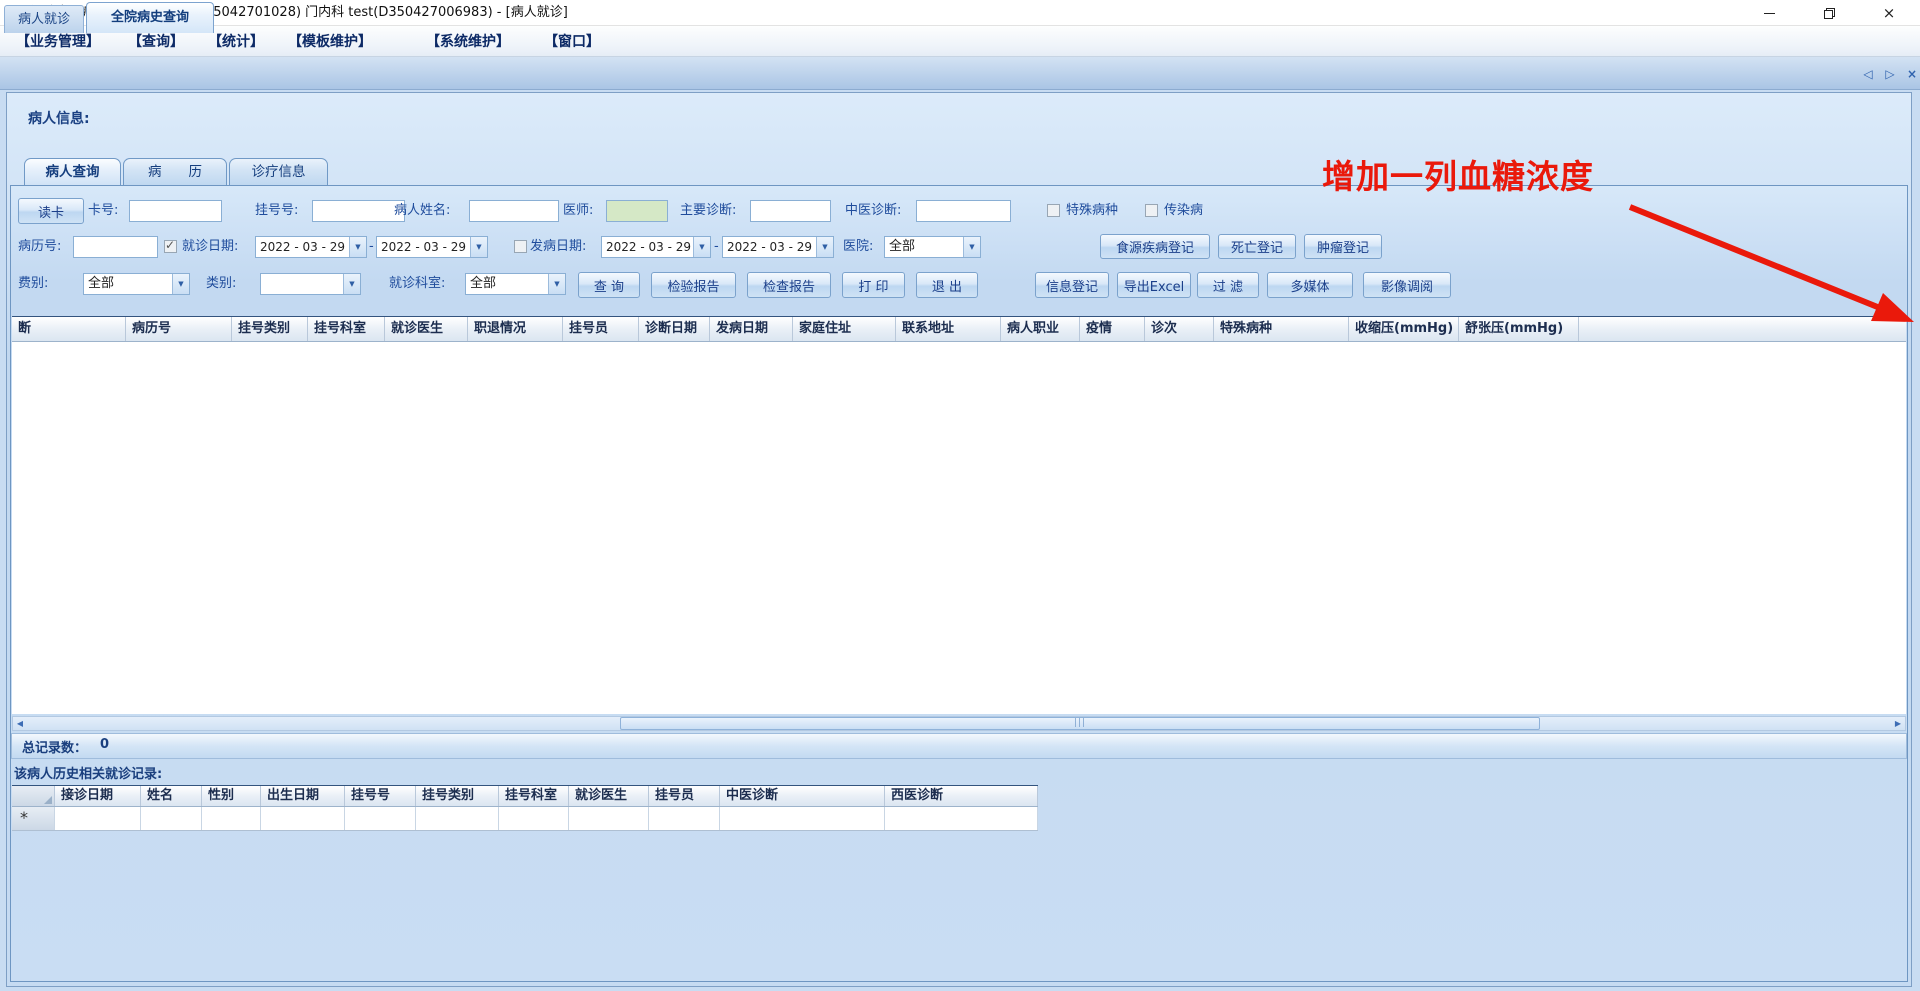 This screenshot has height=991, width=1920. Describe the element at coordinates (693, 285) in the screenshot. I see `lab-report-button: 检验报告` at that location.